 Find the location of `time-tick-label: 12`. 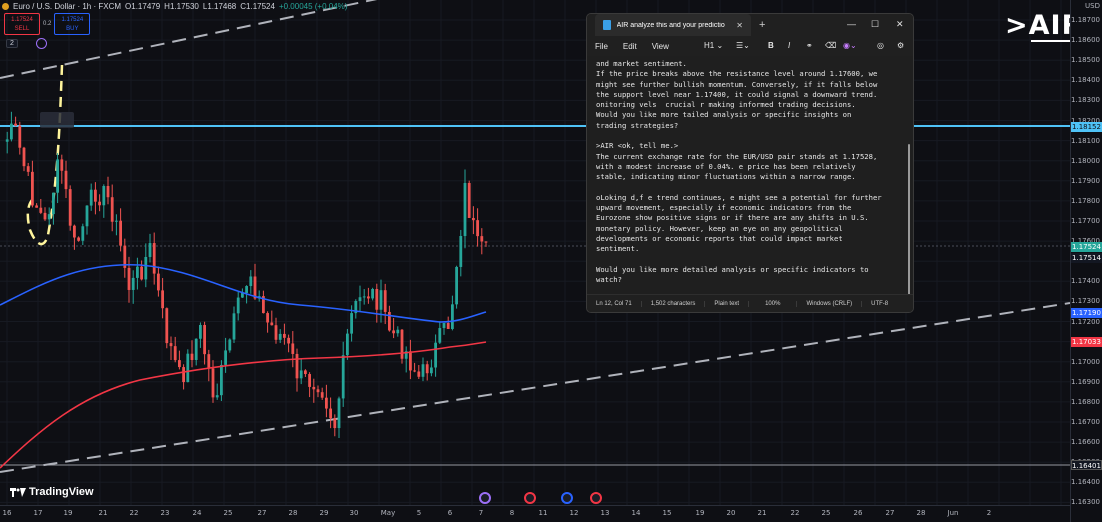

time-tick-label: 12 is located at coordinates (574, 513).